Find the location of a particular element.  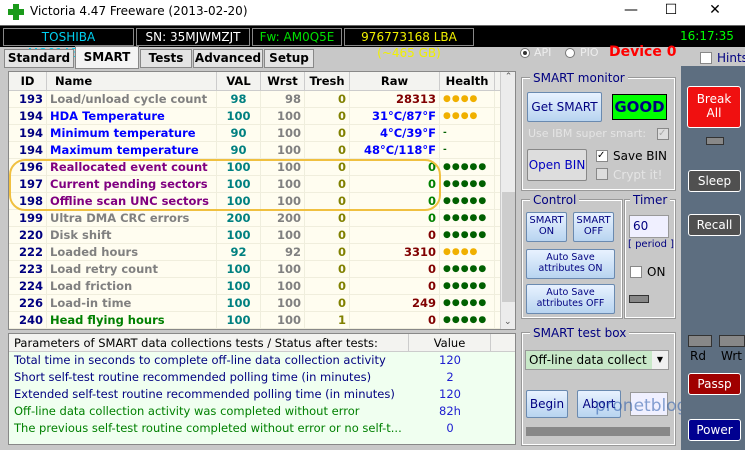

table-row: 223 Load retry count 100 100 0 0 ●●●●● is located at coordinates (262, 269).